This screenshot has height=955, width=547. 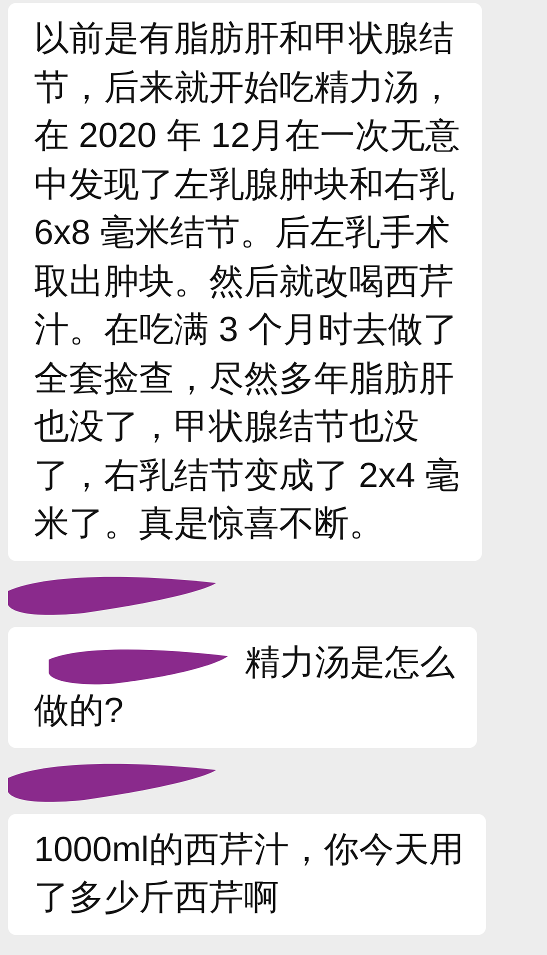 What do you see at coordinates (79, 711) in the screenshot?
I see `message-text: 做的?` at bounding box center [79, 711].